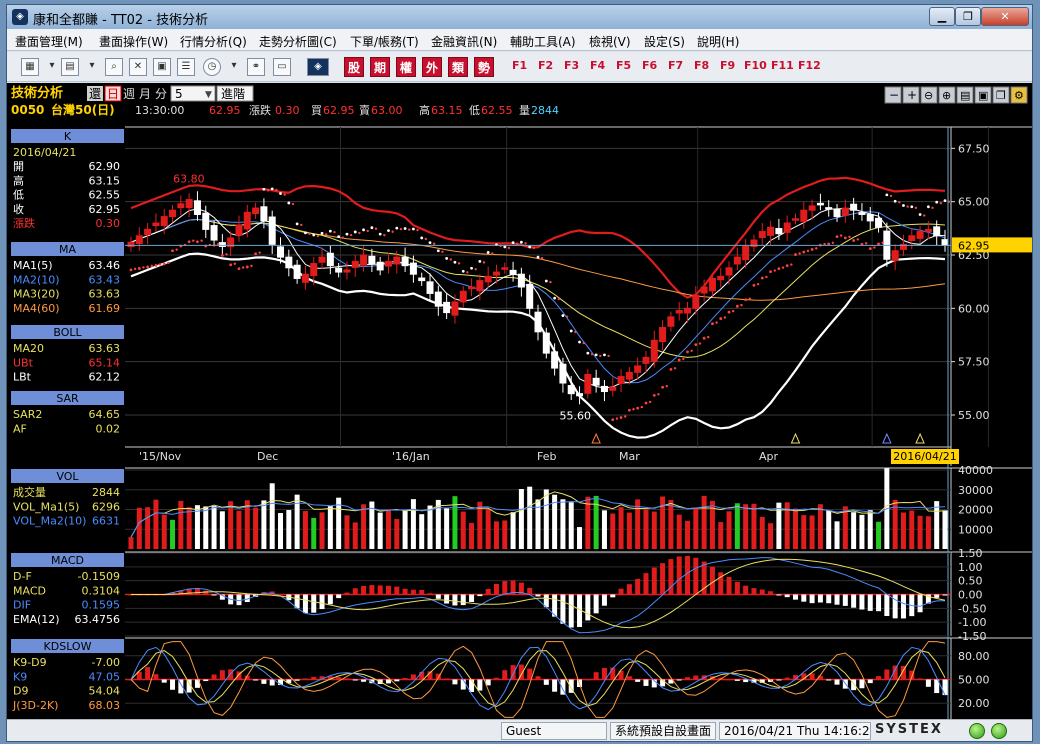 The width and height of the screenshot is (1040, 744). I want to click on f12-button: F12, so click(809, 65).